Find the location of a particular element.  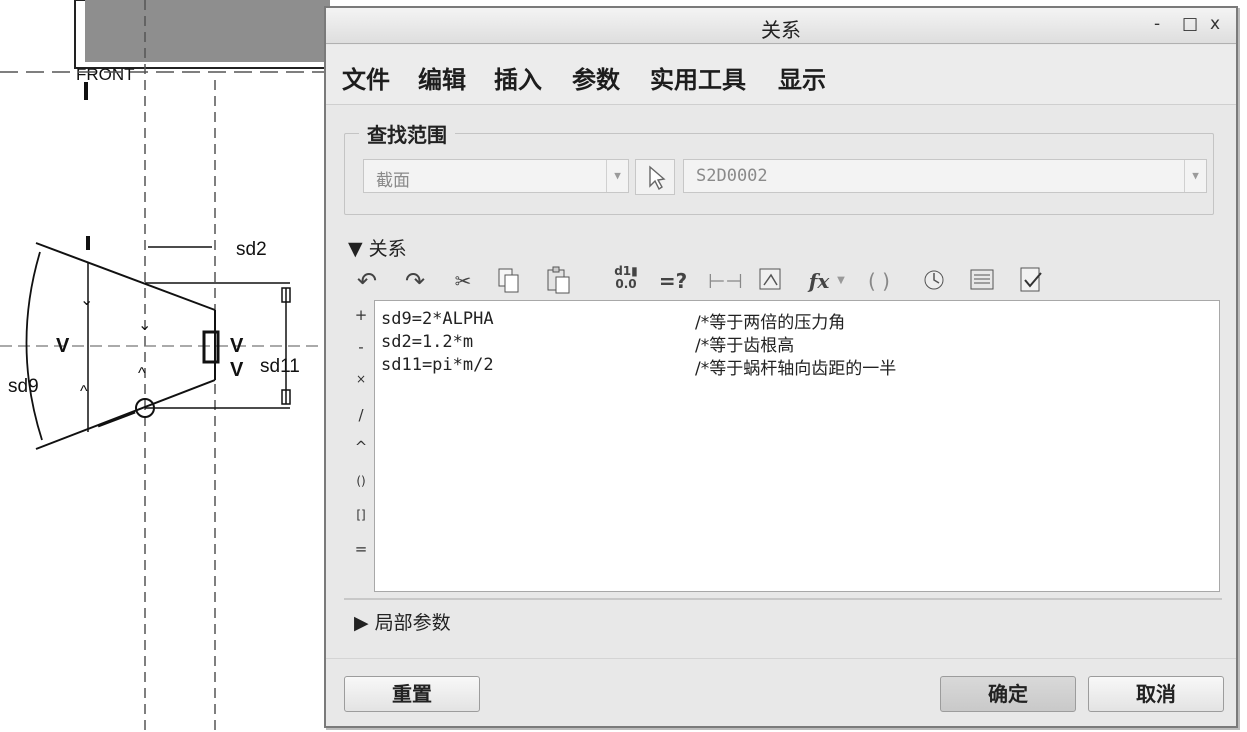

evaluate-icon: =? is located at coordinates (673, 281).